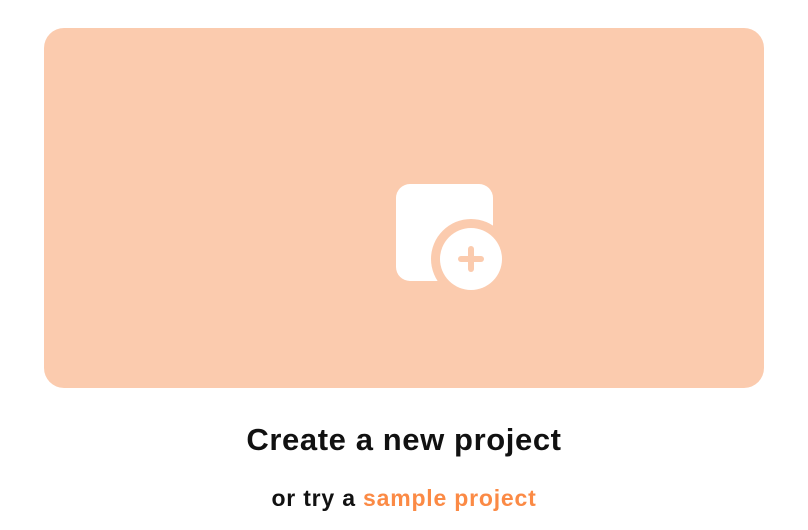  Describe the element at coordinates (450, 238) in the screenshot. I see `add-project-icon` at that location.